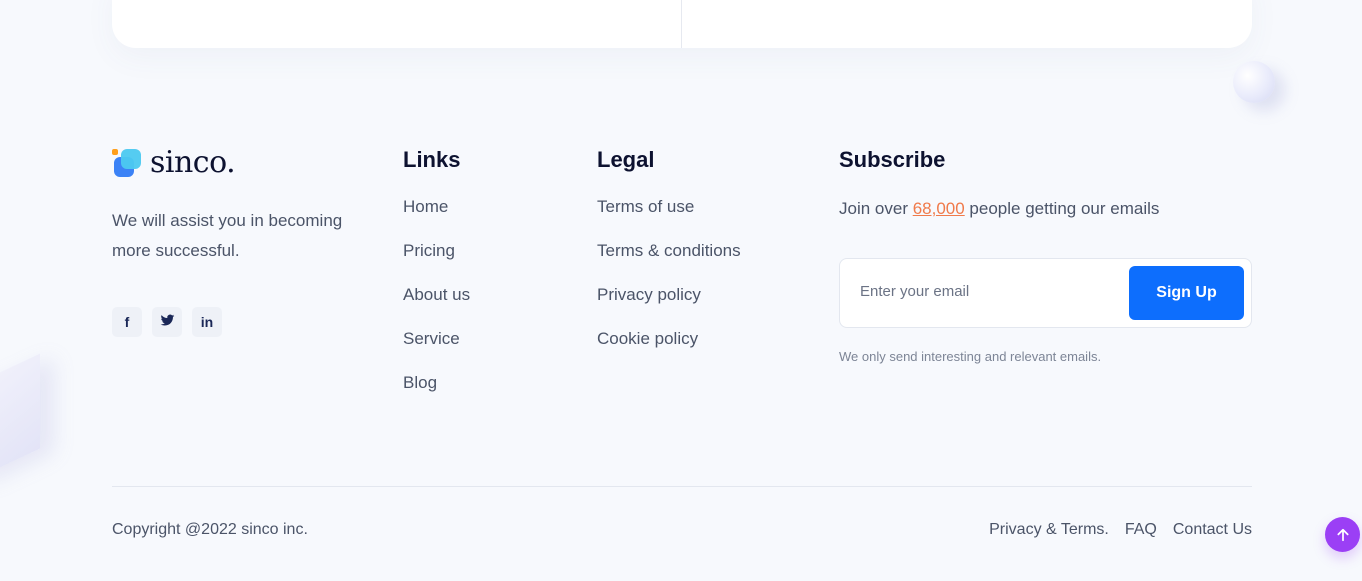 This screenshot has height=581, width=1362. What do you see at coordinates (127, 162) in the screenshot?
I see `logo-mark-icon` at bounding box center [127, 162].